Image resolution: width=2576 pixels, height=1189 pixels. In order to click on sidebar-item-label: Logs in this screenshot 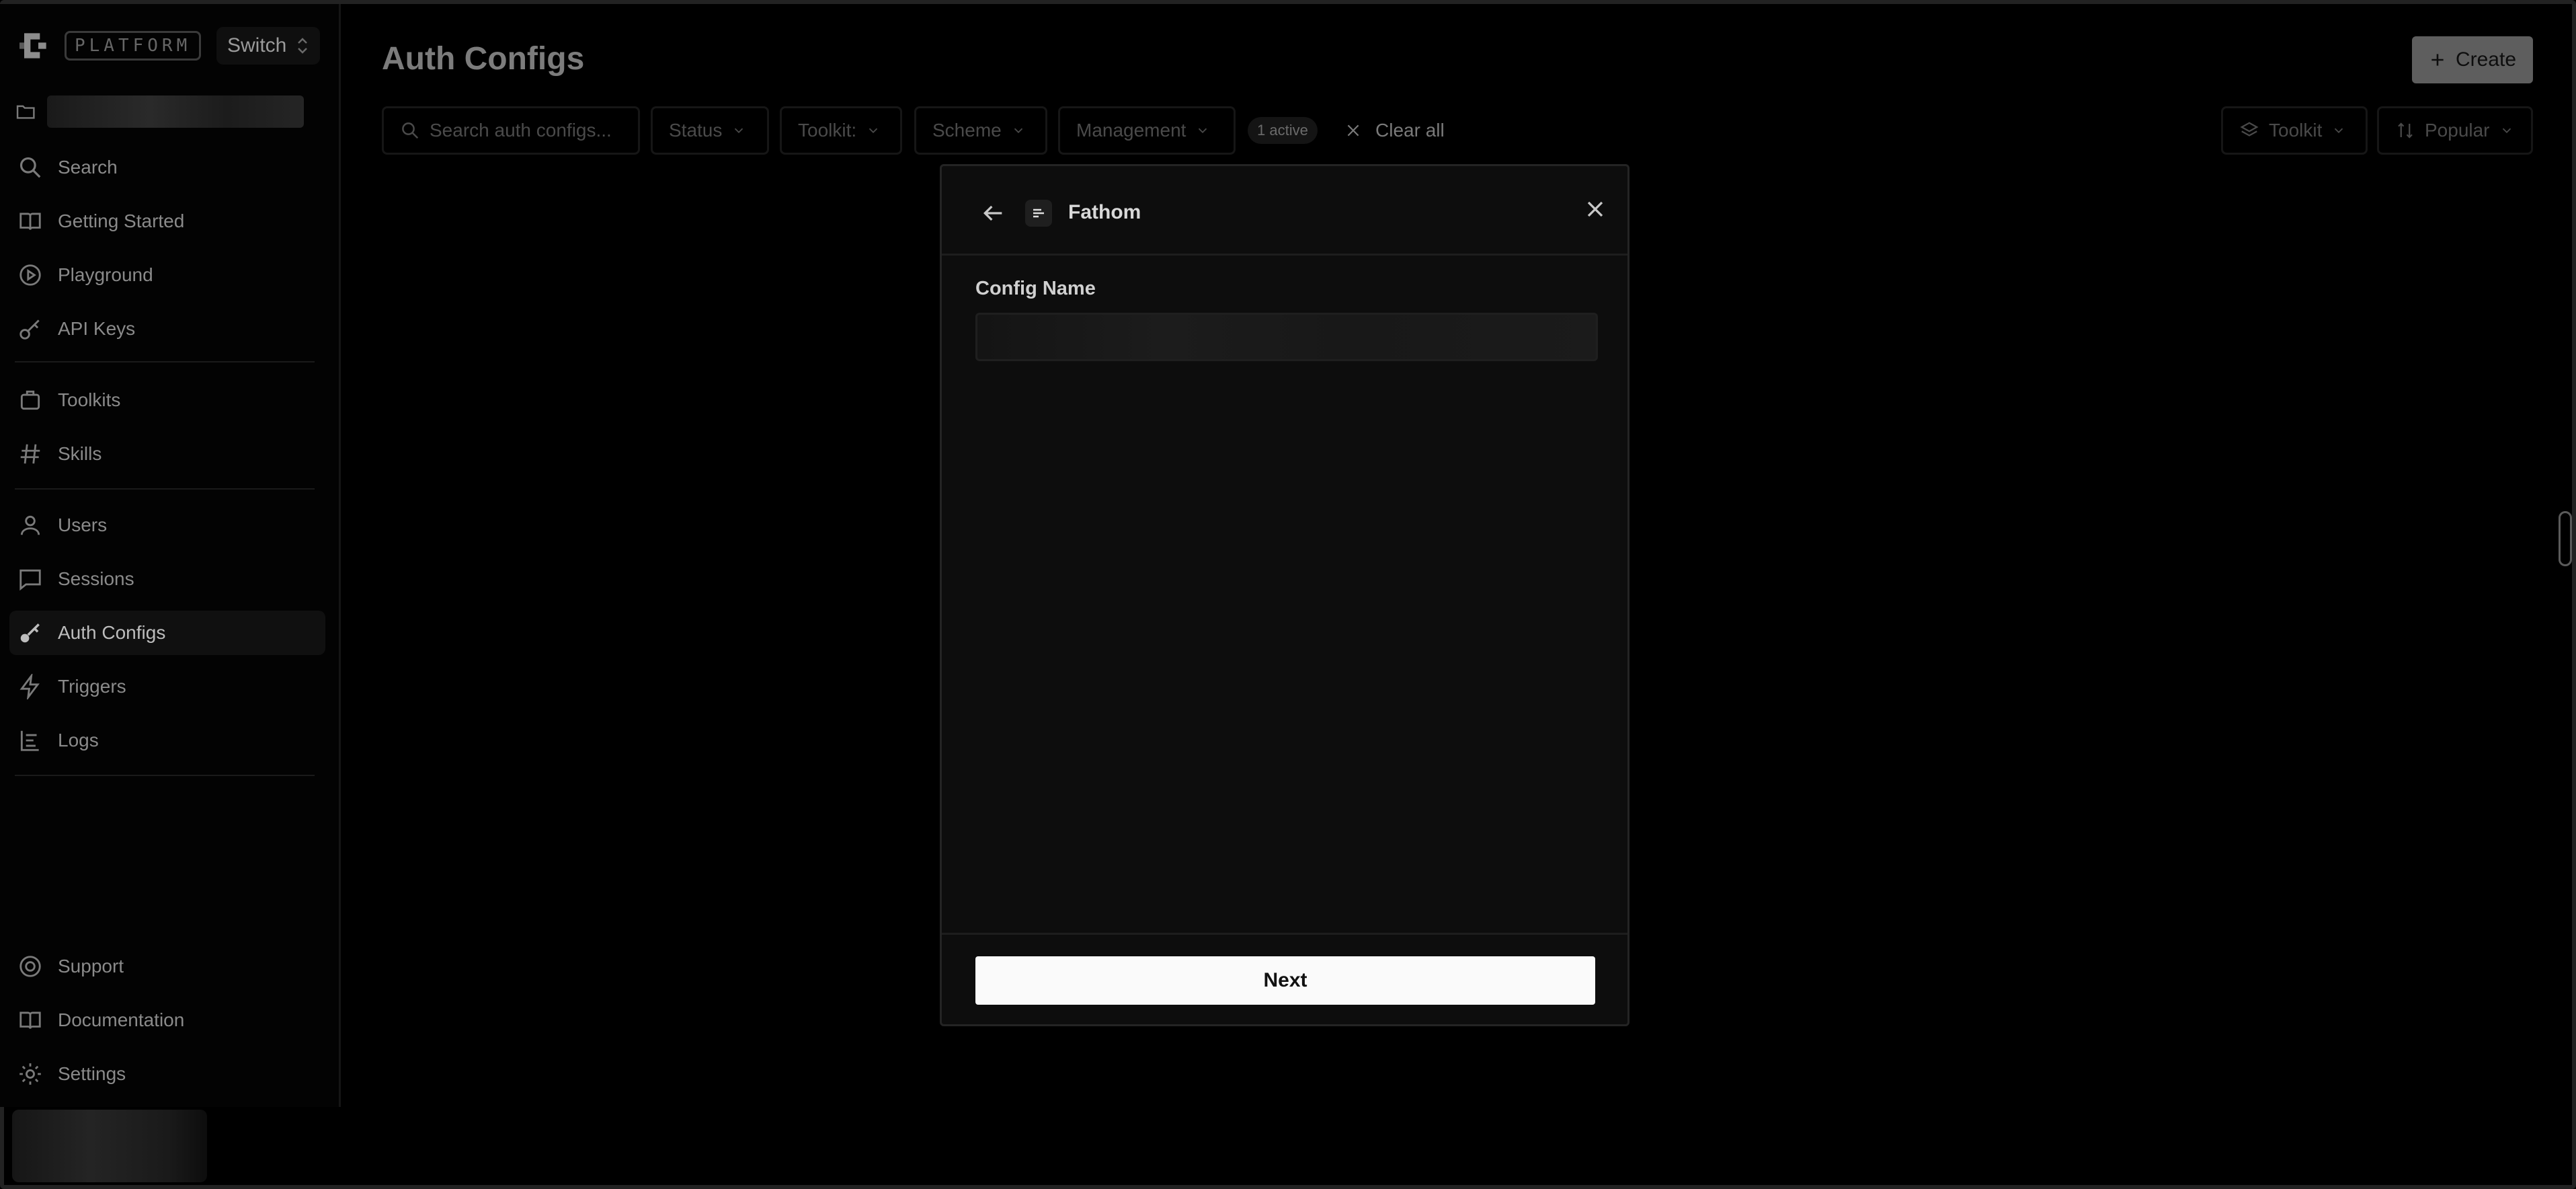, I will do `click(78, 740)`.